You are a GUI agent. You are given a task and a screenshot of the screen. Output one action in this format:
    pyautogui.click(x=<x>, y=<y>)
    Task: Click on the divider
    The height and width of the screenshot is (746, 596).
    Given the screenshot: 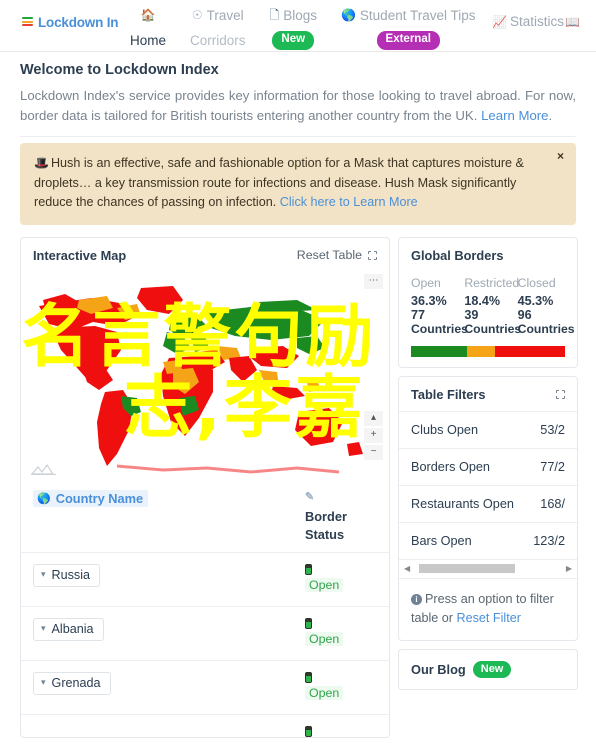 What is the action you would take?
    pyautogui.click(x=298, y=137)
    